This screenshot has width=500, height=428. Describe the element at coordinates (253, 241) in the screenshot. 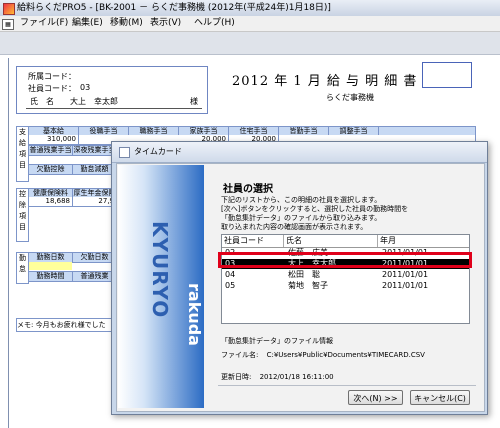

I see `column-header-code: 社員コード` at that location.